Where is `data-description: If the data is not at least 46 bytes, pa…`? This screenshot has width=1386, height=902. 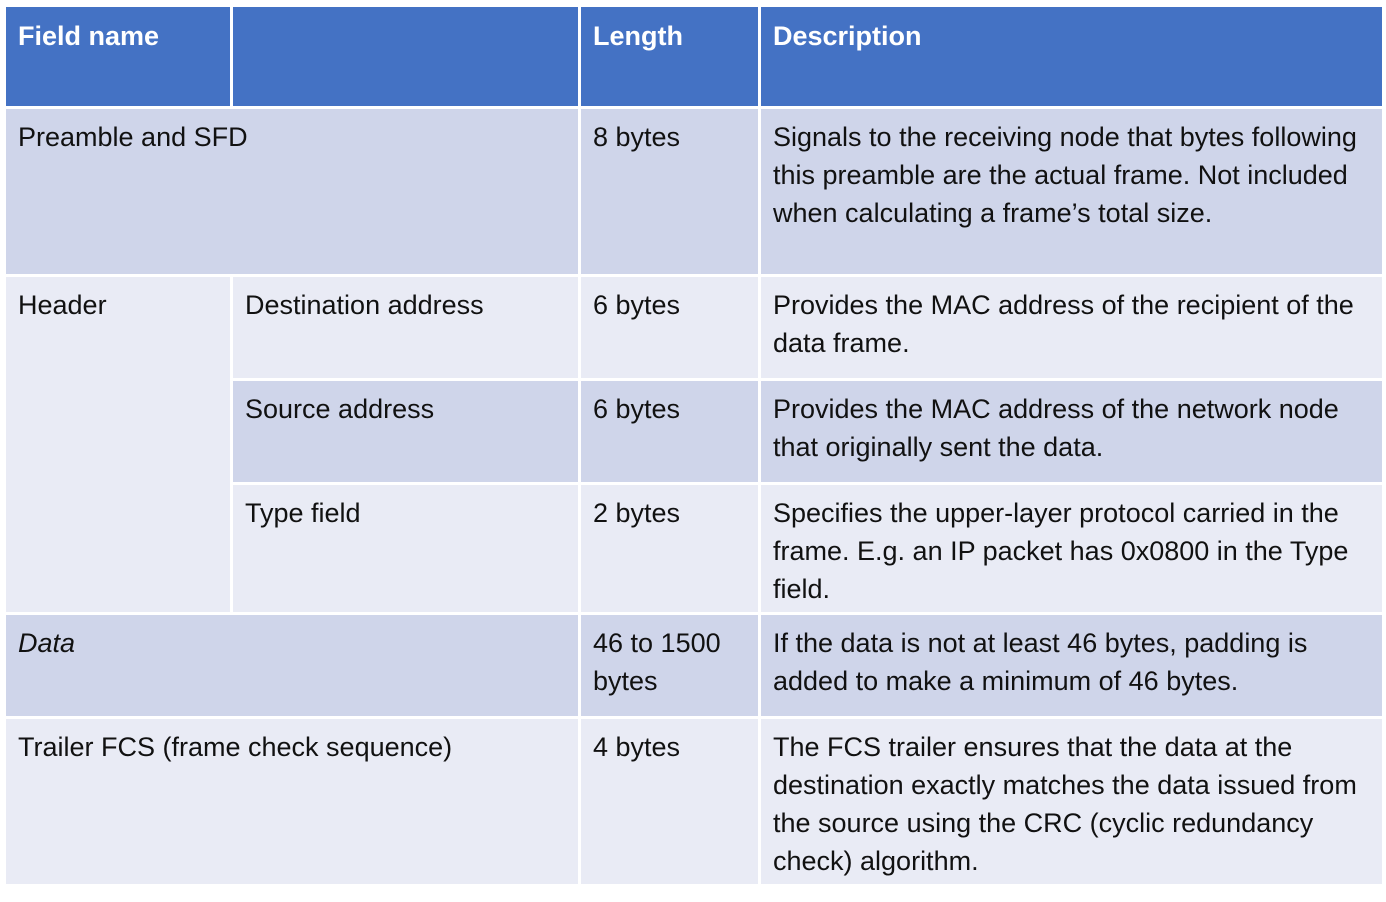 data-description: If the data is not at least 46 bytes, pa… is located at coordinates (1071, 665).